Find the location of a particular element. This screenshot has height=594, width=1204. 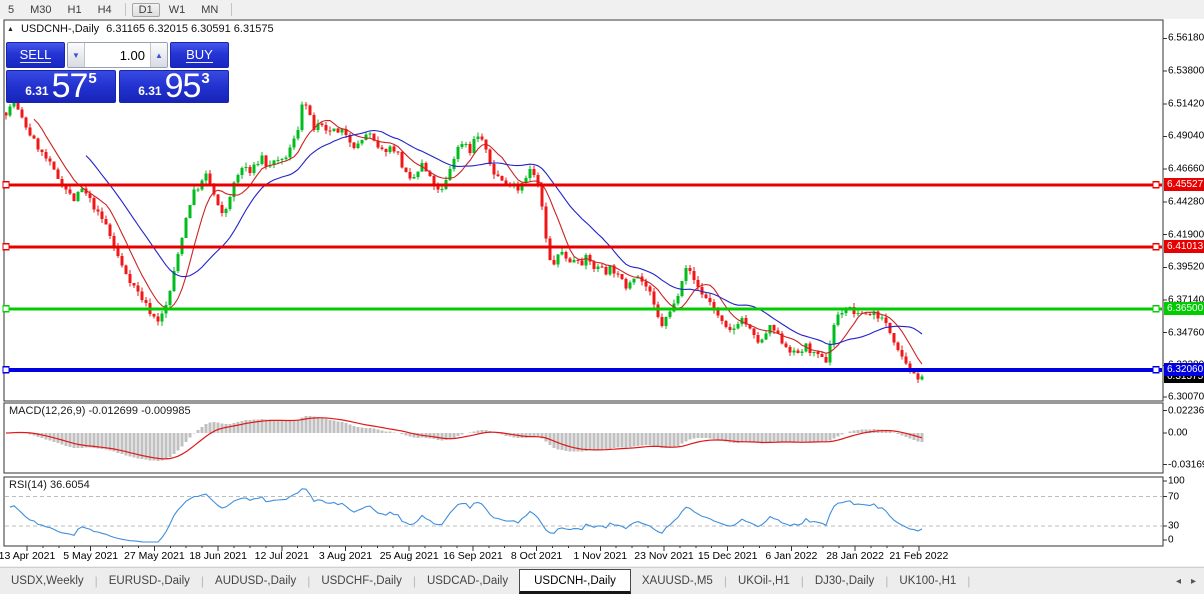

date-tick-label: 12 Jul 2021 is located at coordinates (281, 556).